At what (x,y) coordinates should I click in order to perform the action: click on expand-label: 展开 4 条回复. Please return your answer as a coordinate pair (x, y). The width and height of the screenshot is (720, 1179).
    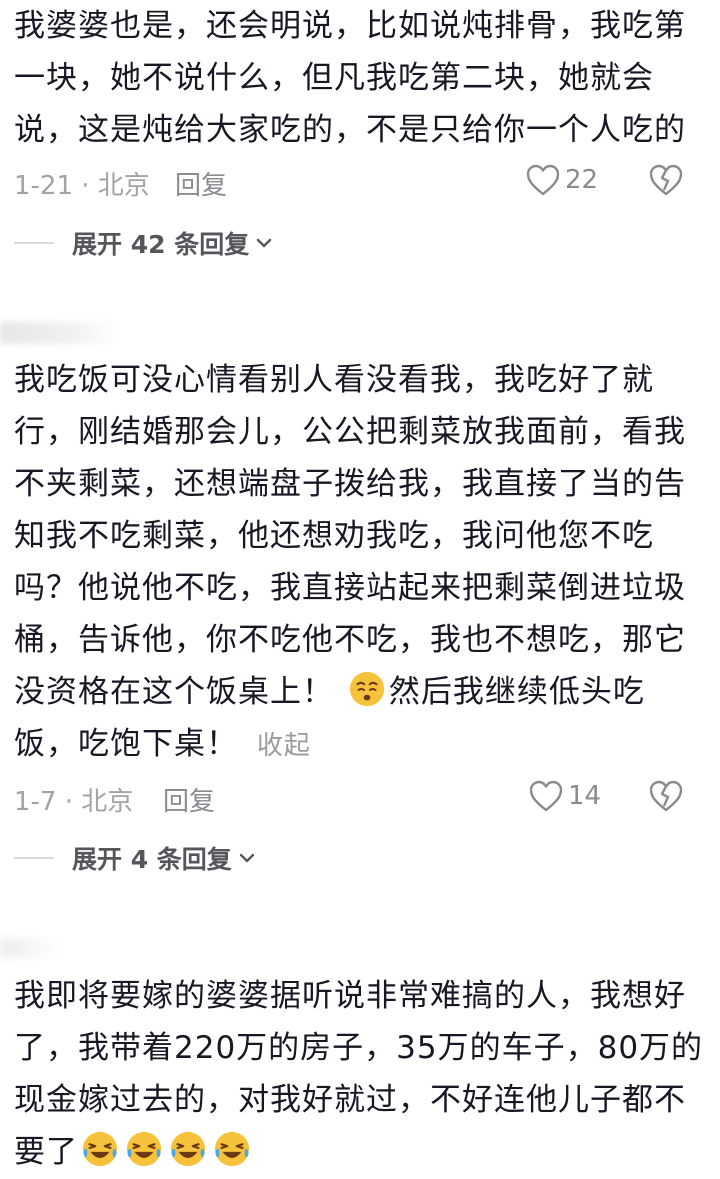
    Looking at the image, I should click on (152, 859).